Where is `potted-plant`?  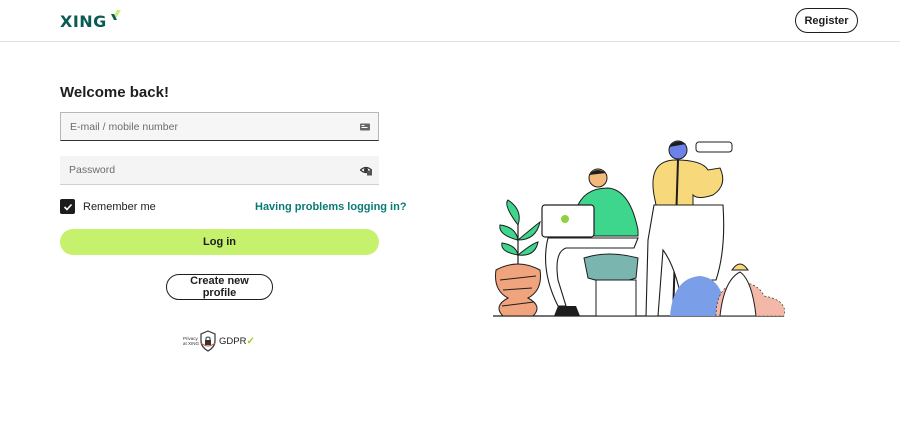
potted-plant is located at coordinates (518, 258).